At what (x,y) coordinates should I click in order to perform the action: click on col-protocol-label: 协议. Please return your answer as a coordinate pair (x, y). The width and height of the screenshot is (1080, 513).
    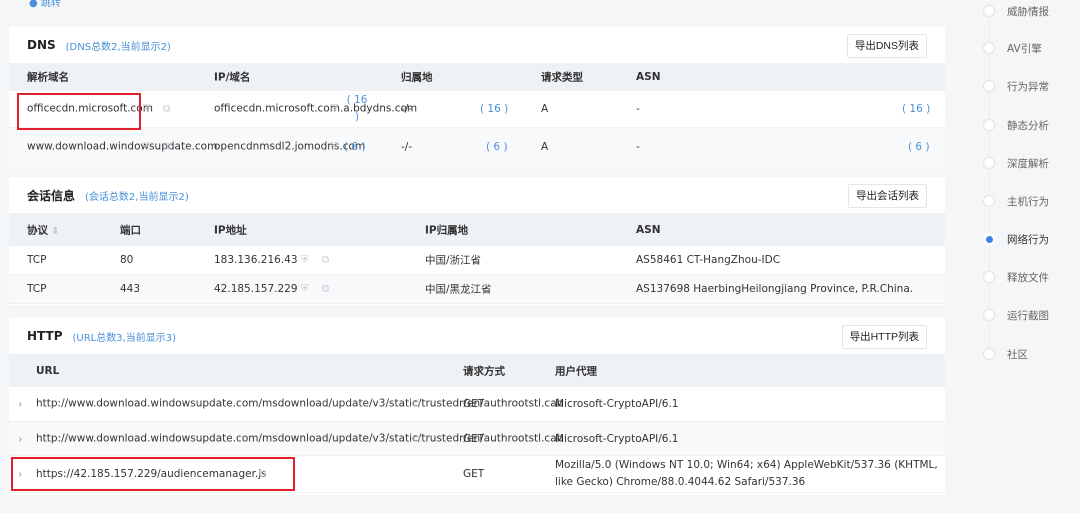
    Looking at the image, I should click on (37, 230).